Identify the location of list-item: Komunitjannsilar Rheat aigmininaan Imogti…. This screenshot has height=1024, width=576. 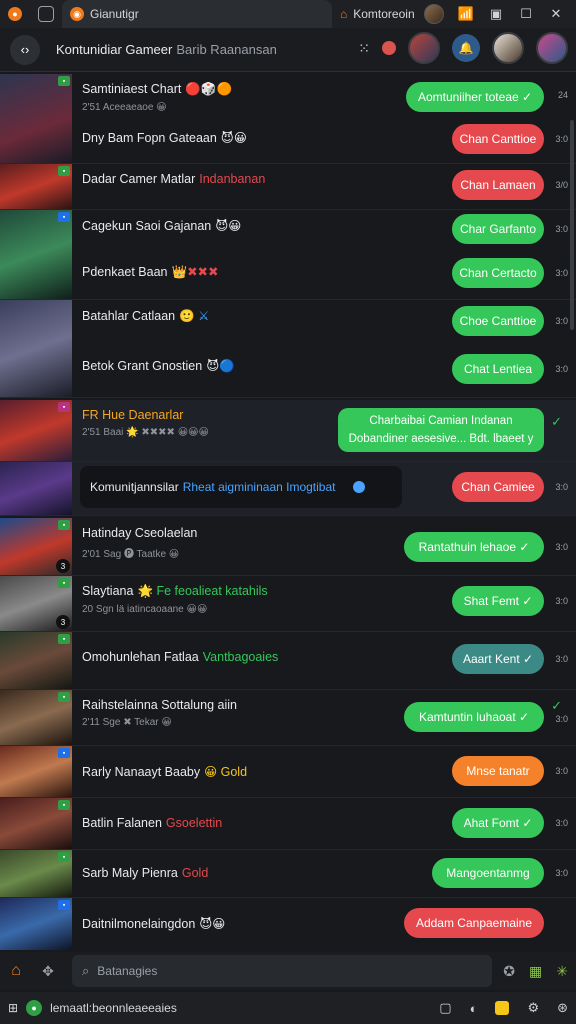
(288, 489).